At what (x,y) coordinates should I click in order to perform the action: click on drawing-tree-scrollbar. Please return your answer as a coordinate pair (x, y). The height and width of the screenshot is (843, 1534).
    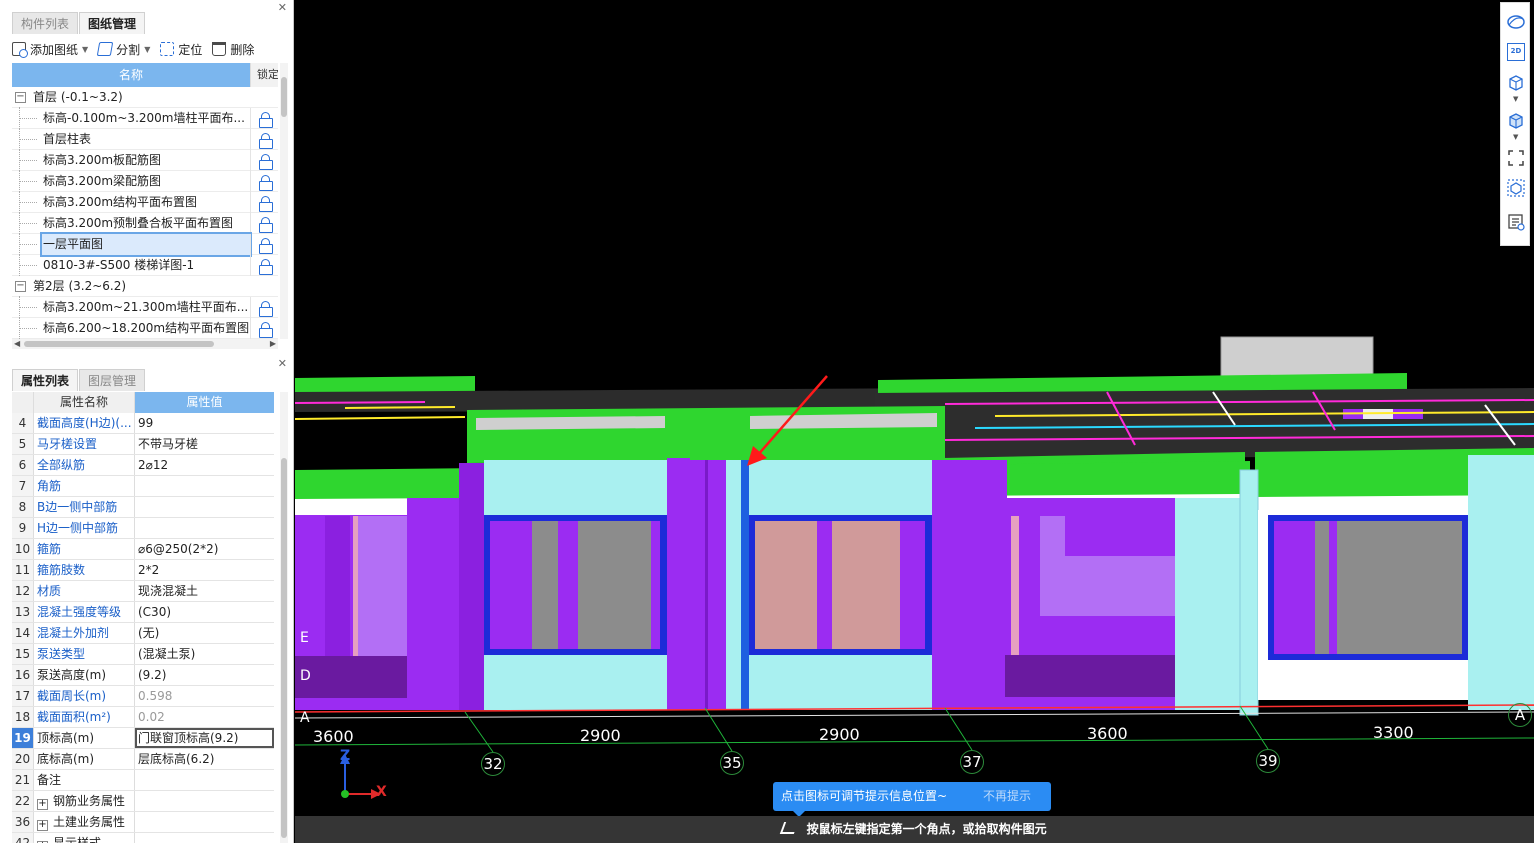
    Looking at the image, I should click on (284, 201).